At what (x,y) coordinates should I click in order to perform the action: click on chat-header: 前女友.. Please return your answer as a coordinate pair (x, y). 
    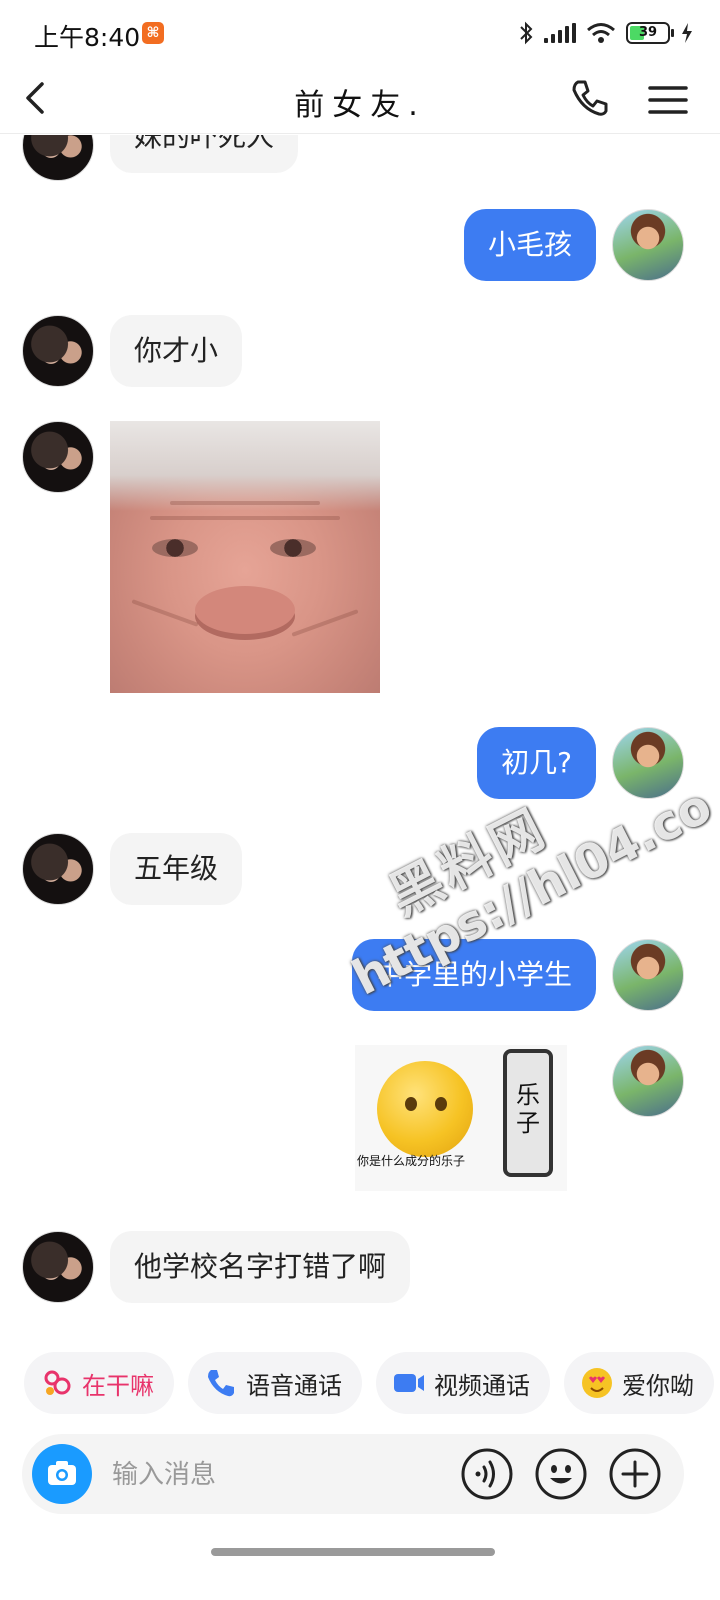
    Looking at the image, I should click on (360, 99).